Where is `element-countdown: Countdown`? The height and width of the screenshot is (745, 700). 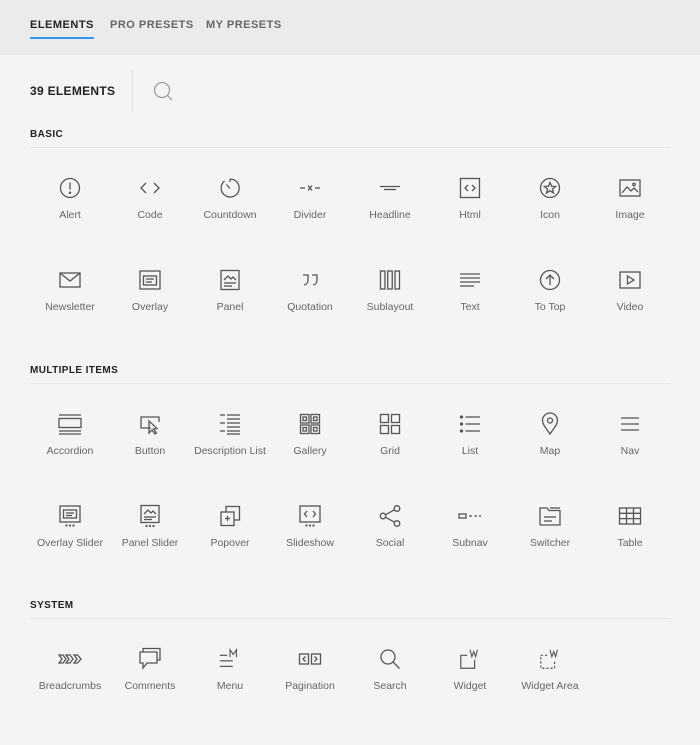 element-countdown: Countdown is located at coordinates (230, 206).